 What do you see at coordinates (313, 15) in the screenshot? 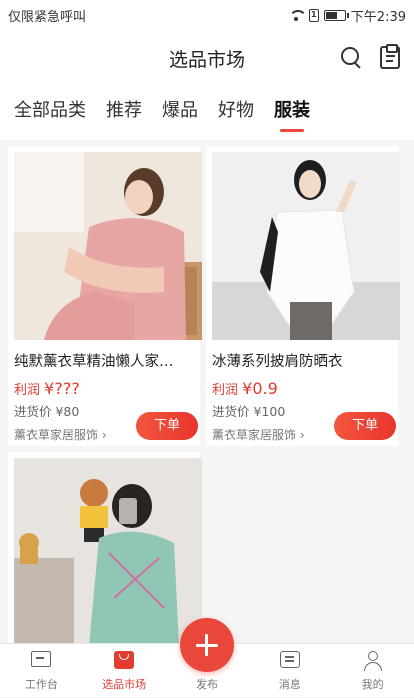
I see `sim-icon: 1` at bounding box center [313, 15].